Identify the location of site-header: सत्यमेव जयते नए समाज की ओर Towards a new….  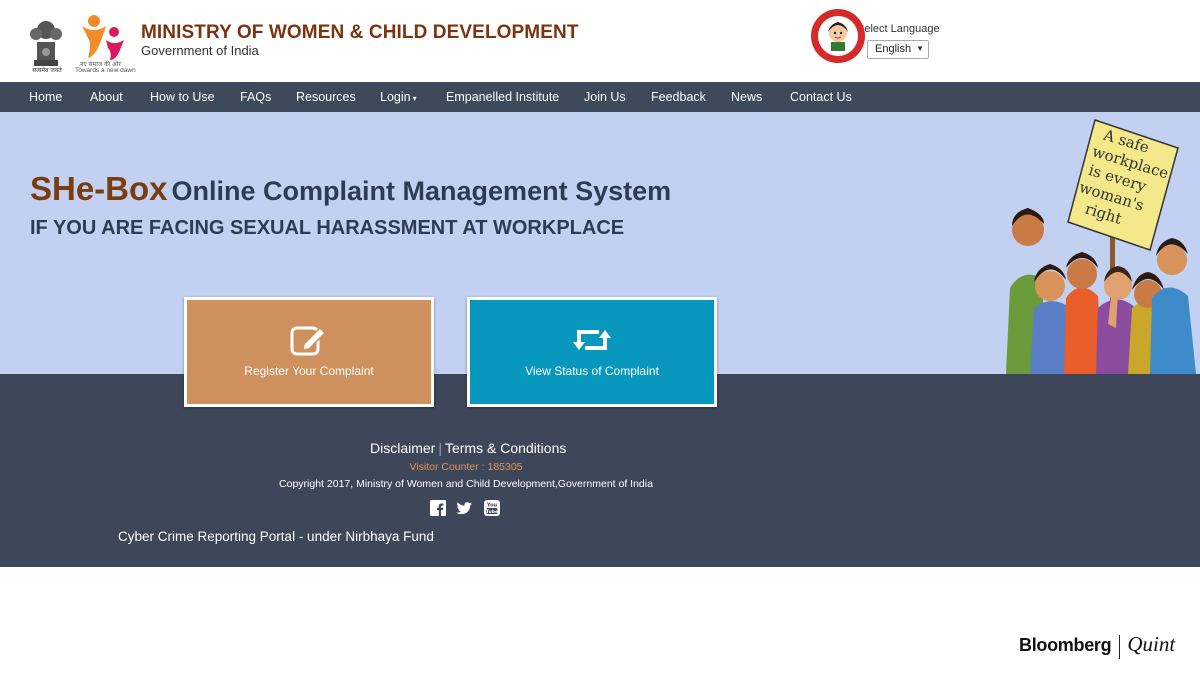
(600, 41).